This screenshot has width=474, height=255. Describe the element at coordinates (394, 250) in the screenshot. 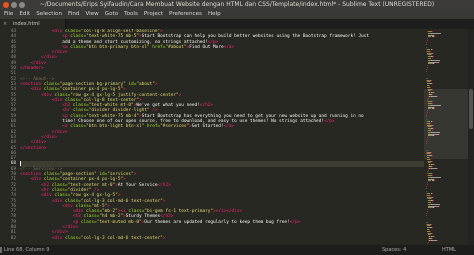

I see `indentation-setting: Spaces: 4` at that location.